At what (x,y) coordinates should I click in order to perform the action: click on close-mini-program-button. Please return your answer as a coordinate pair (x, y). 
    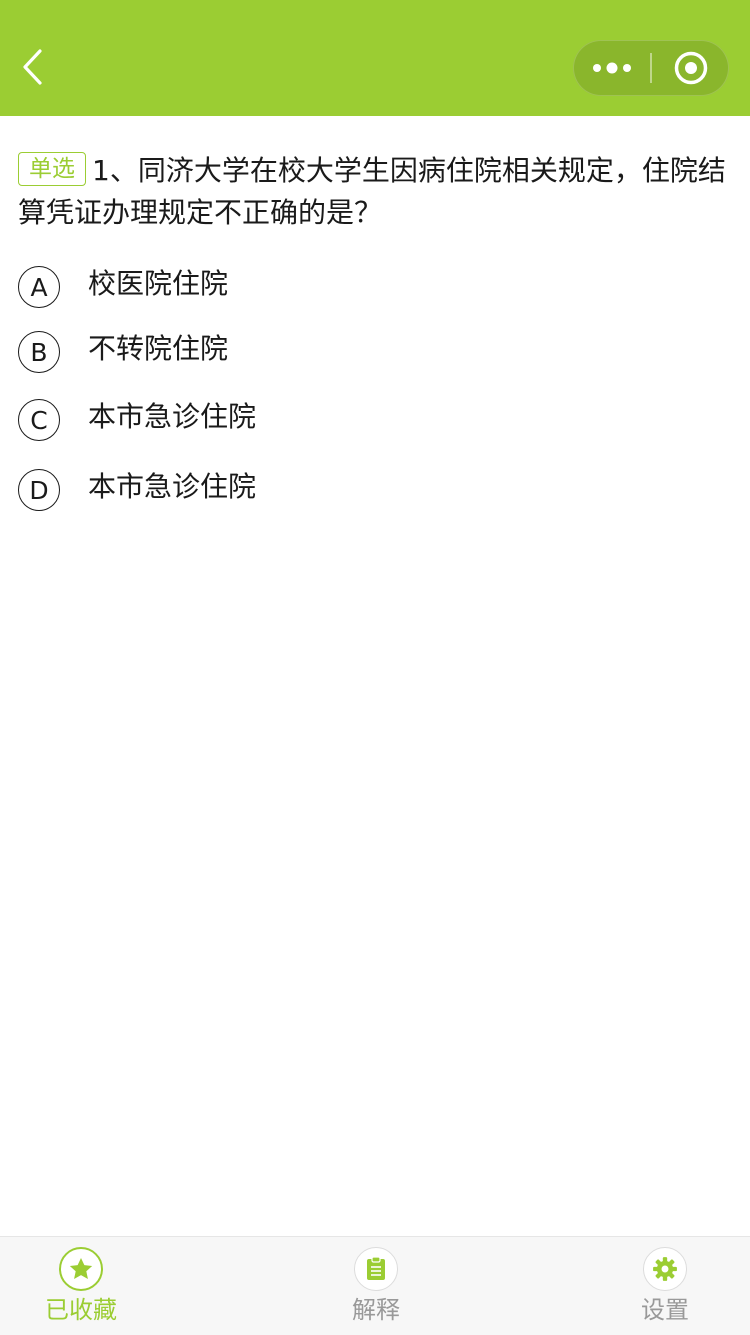
    Looking at the image, I should click on (690, 68).